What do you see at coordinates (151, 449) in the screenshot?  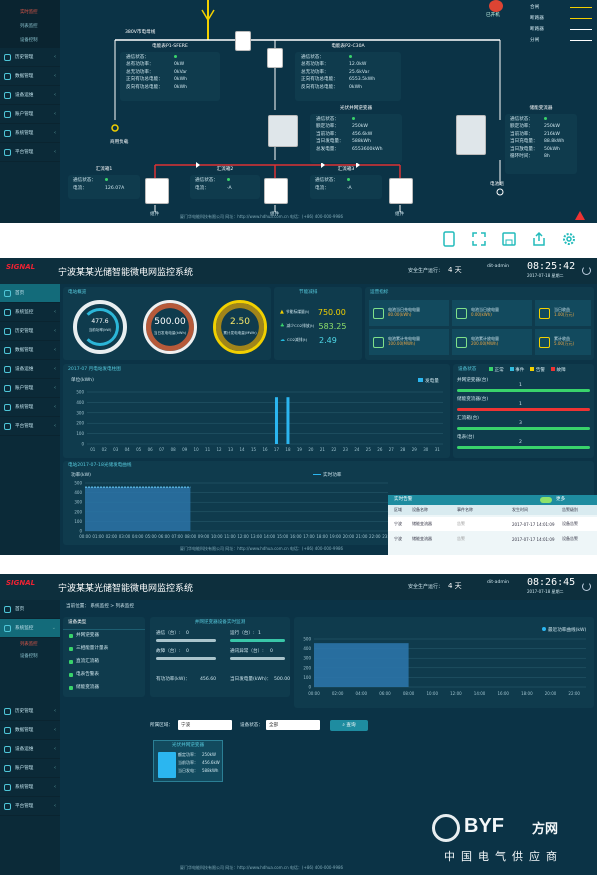 I see `x-tick-label: 06` at bounding box center [151, 449].